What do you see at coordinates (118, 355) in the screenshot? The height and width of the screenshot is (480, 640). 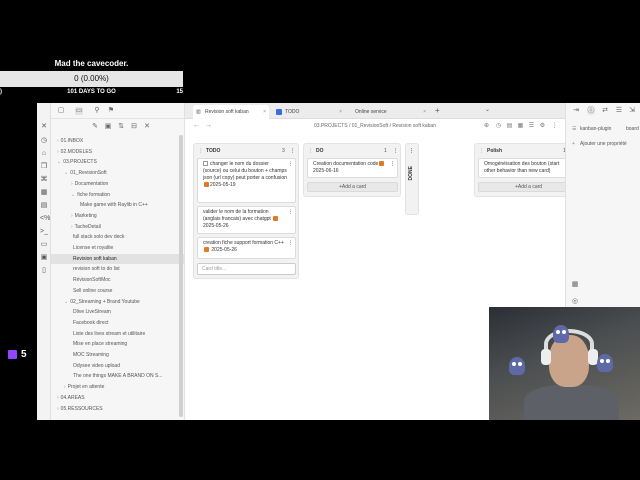 I see `tree-item: MOC Streaming` at bounding box center [118, 355].